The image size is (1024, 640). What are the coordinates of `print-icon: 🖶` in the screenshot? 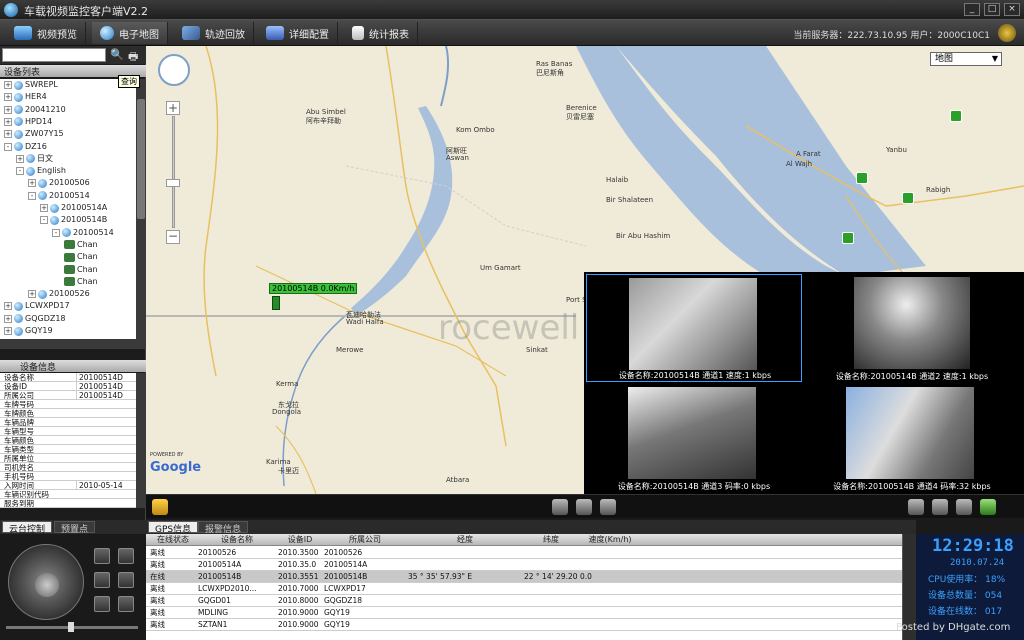 It's located at (135, 55).